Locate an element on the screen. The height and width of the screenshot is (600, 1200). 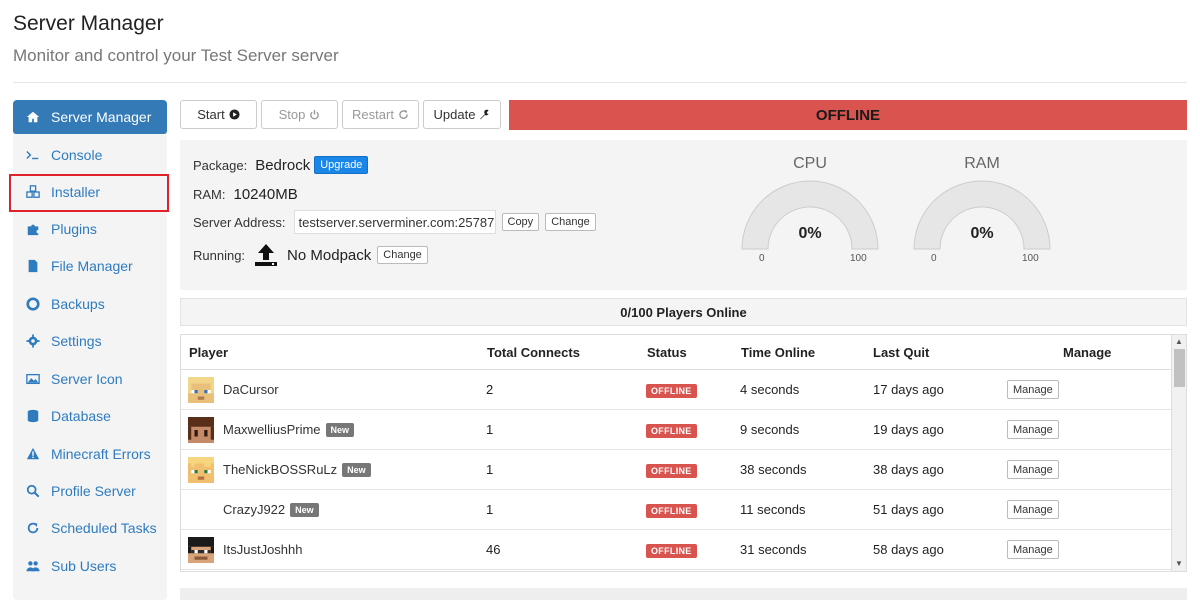
cpu-gauge-value: 0% is located at coordinates (810, 233).